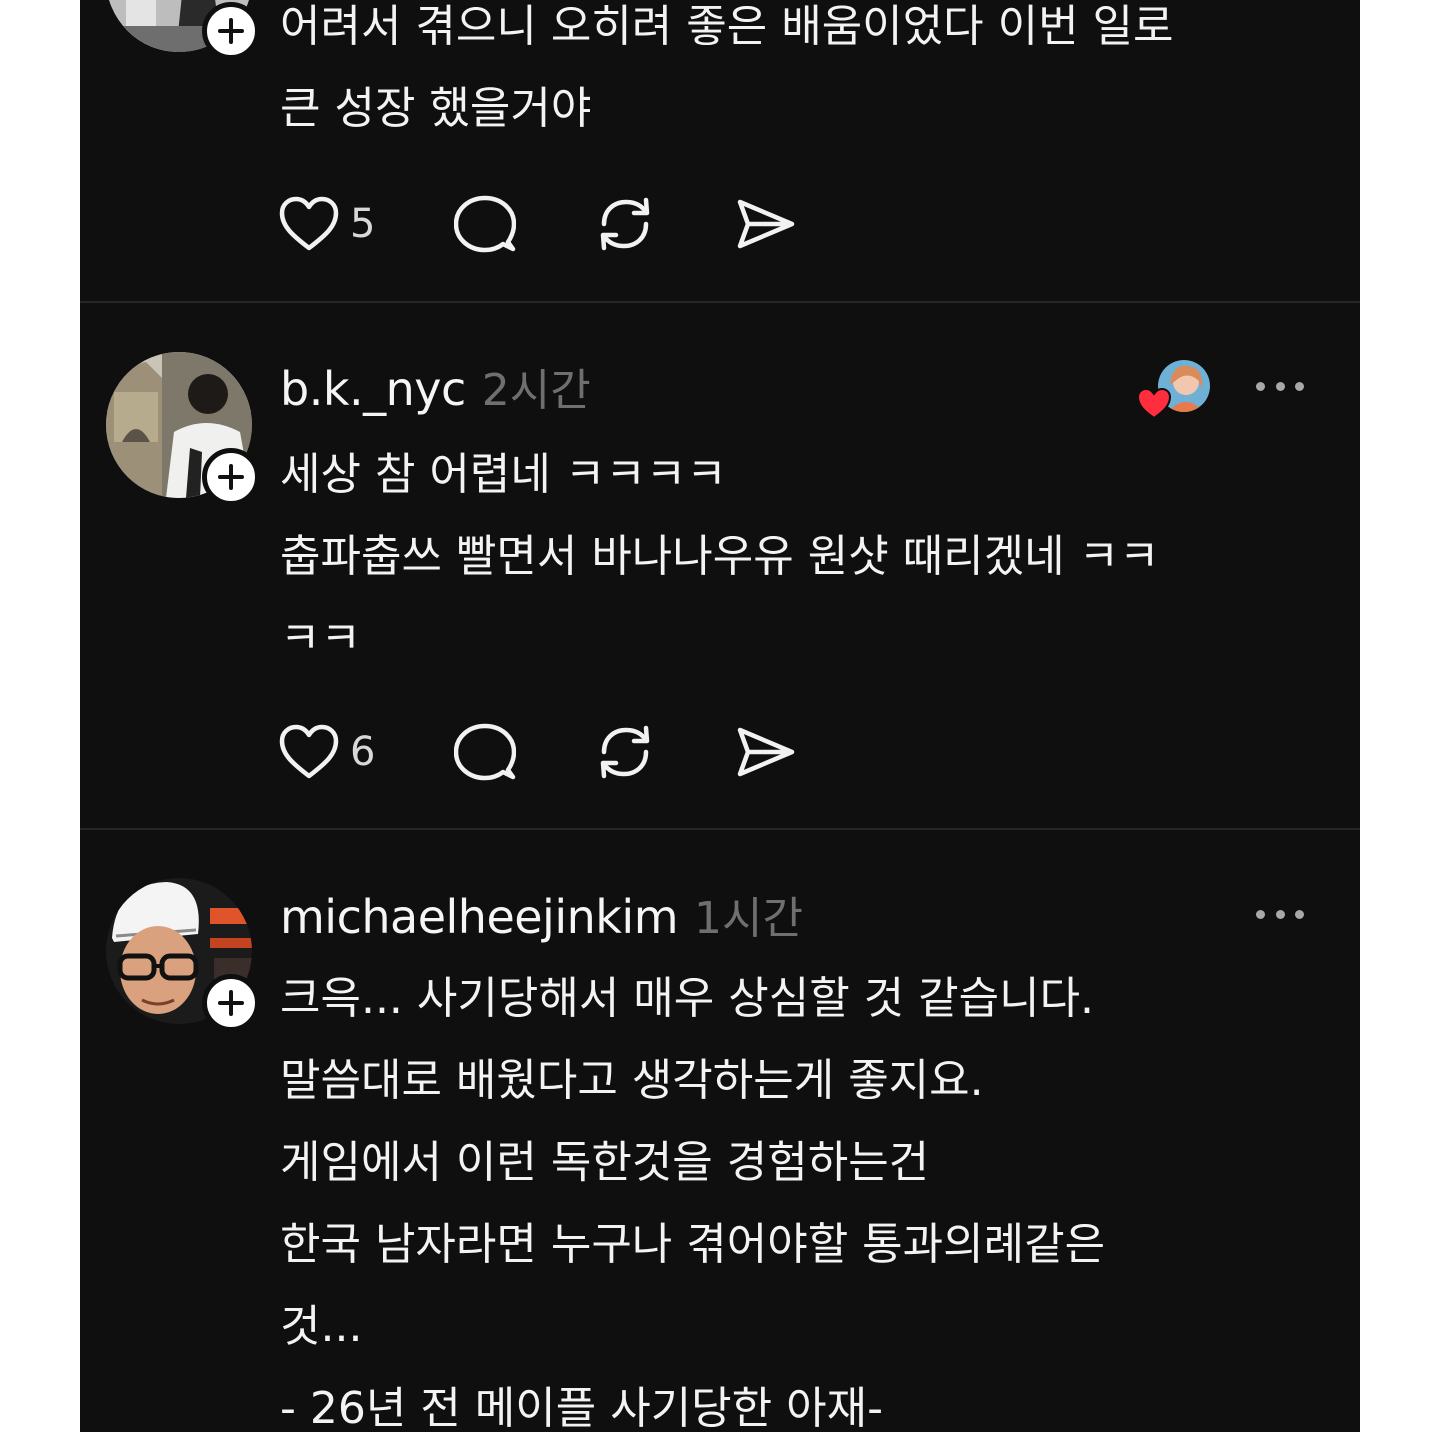 The height and width of the screenshot is (1432, 1440). Describe the element at coordinates (1173, 390) in the screenshot. I see `author-liked-badge` at that location.